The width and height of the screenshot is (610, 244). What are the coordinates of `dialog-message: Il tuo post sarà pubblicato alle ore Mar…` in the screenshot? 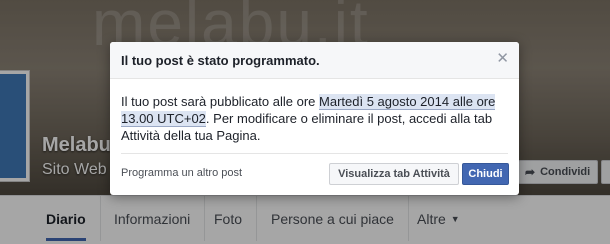 It's located at (314, 118).